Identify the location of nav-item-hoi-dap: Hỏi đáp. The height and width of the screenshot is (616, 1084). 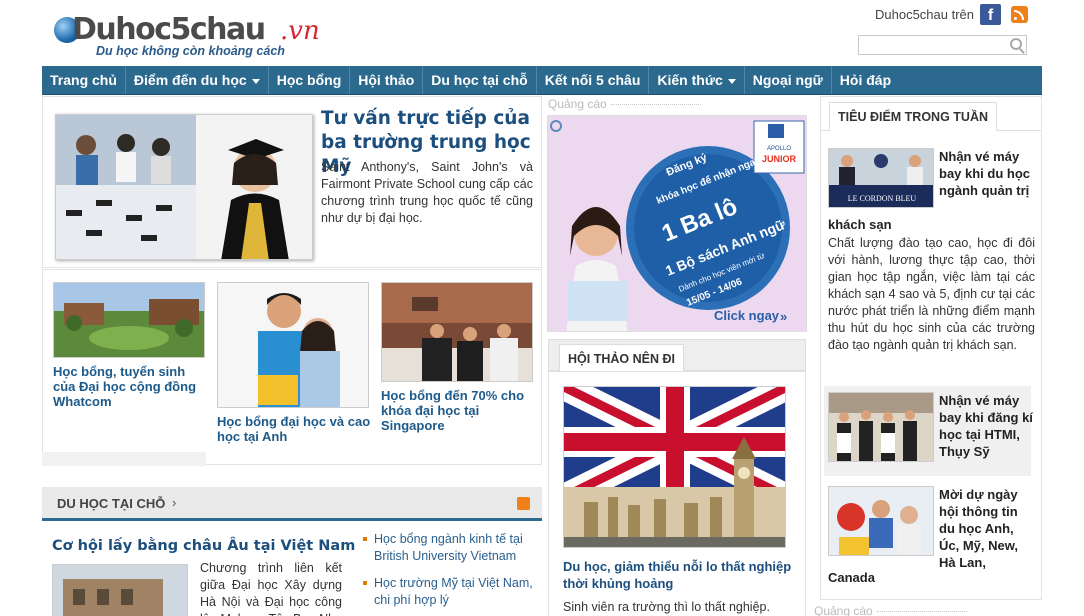
(865, 80).